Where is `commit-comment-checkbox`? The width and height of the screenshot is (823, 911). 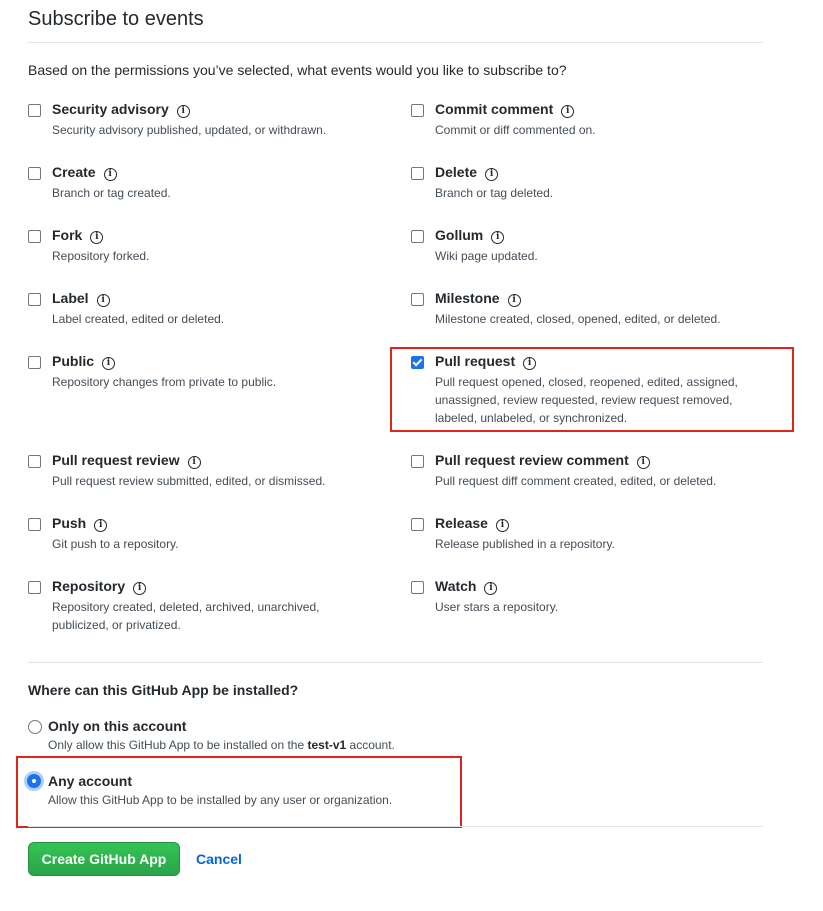
commit-comment-checkbox is located at coordinates (417, 110).